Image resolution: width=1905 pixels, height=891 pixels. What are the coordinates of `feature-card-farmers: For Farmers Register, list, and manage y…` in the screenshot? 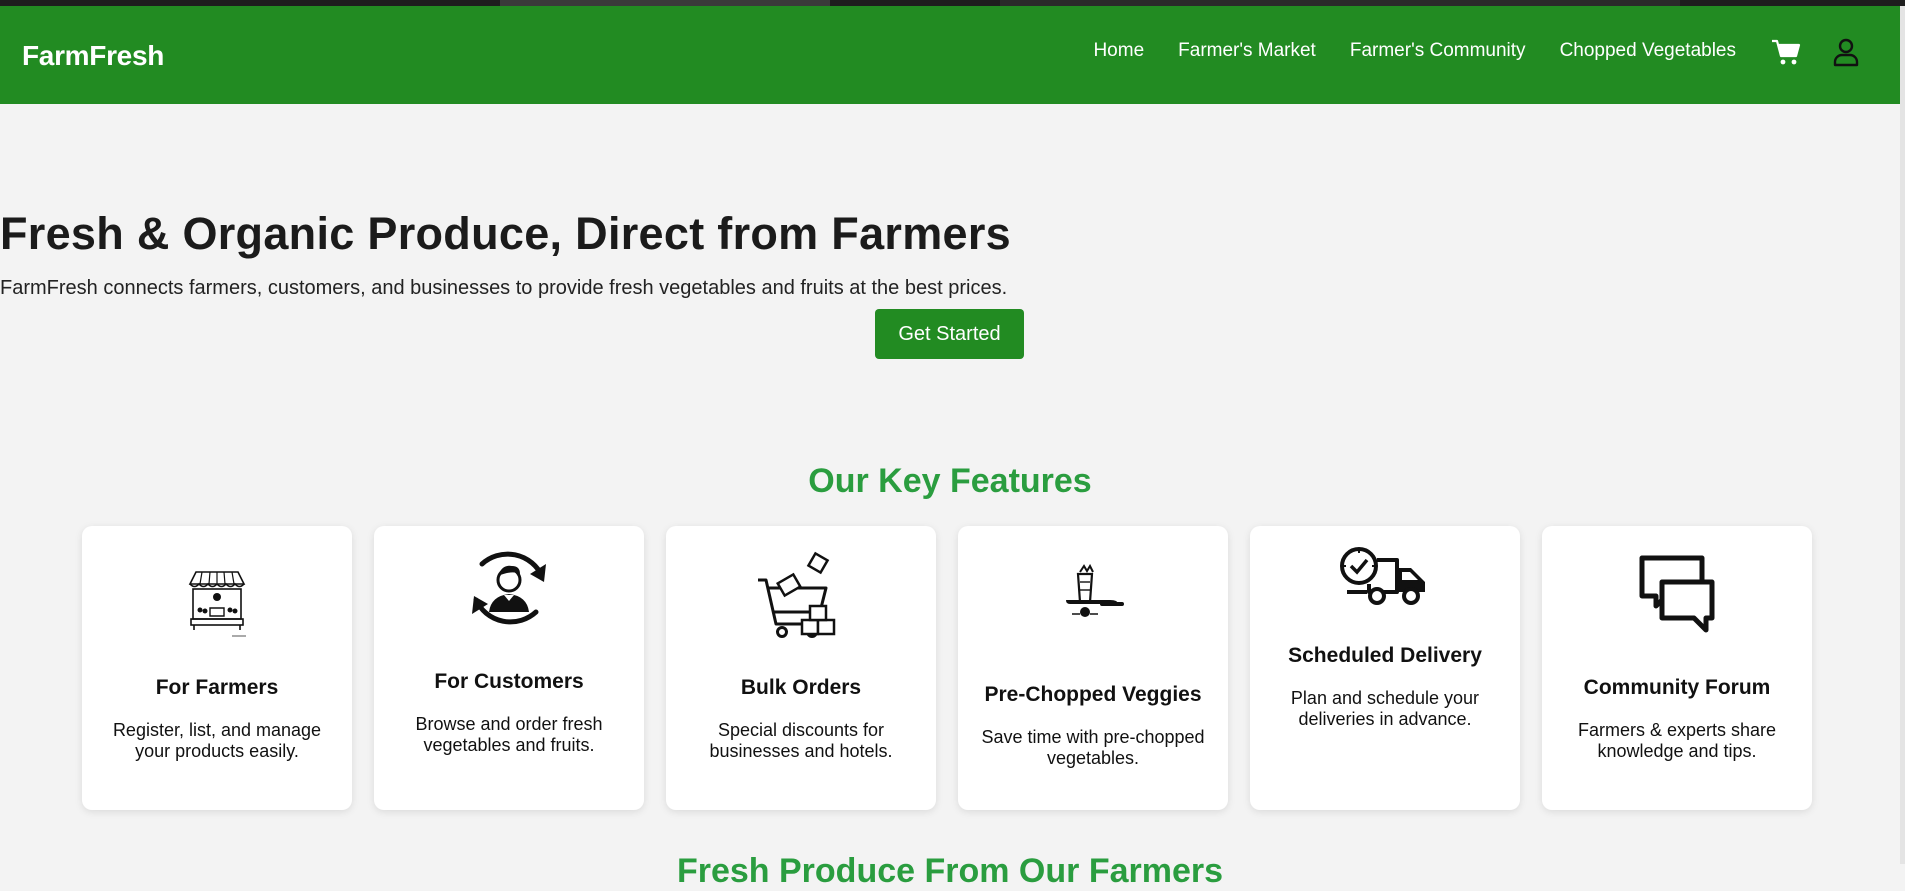 It's located at (217, 668).